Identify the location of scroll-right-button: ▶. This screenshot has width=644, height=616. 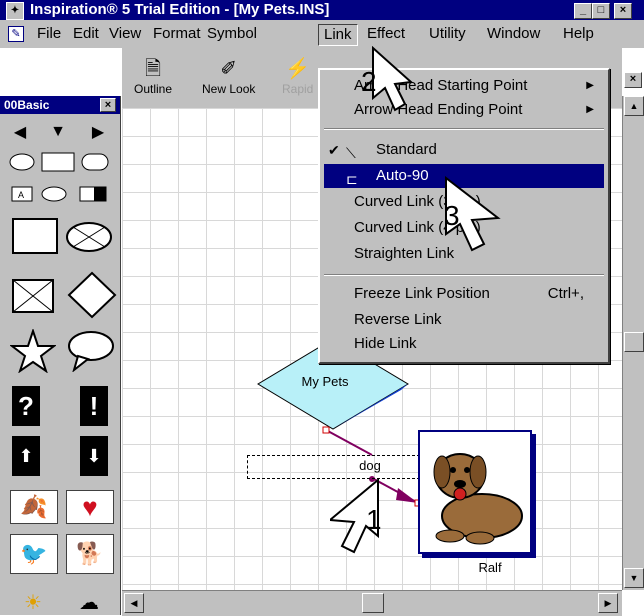
(608, 603).